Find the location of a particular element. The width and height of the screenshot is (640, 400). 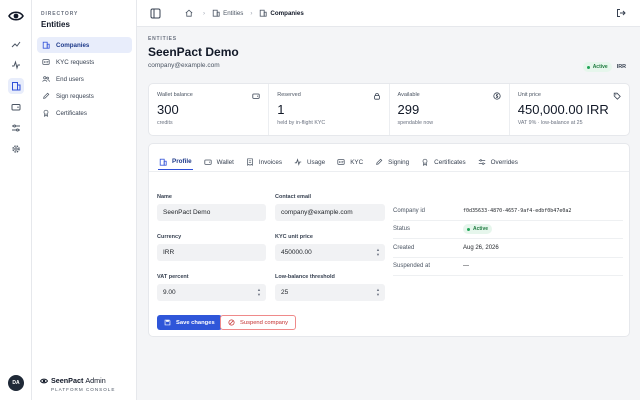

tab-kyc: KYC is located at coordinates (350, 162).